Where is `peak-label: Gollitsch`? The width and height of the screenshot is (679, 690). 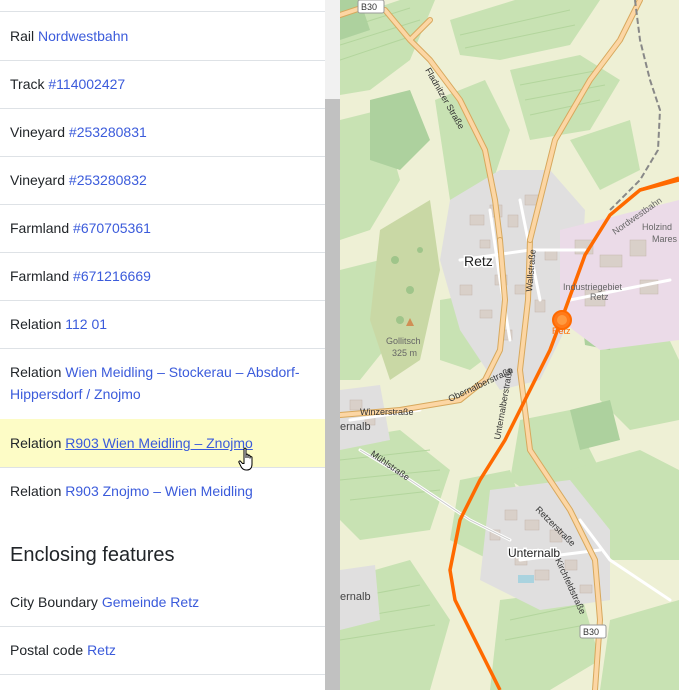 peak-label: Gollitsch is located at coordinates (403, 341).